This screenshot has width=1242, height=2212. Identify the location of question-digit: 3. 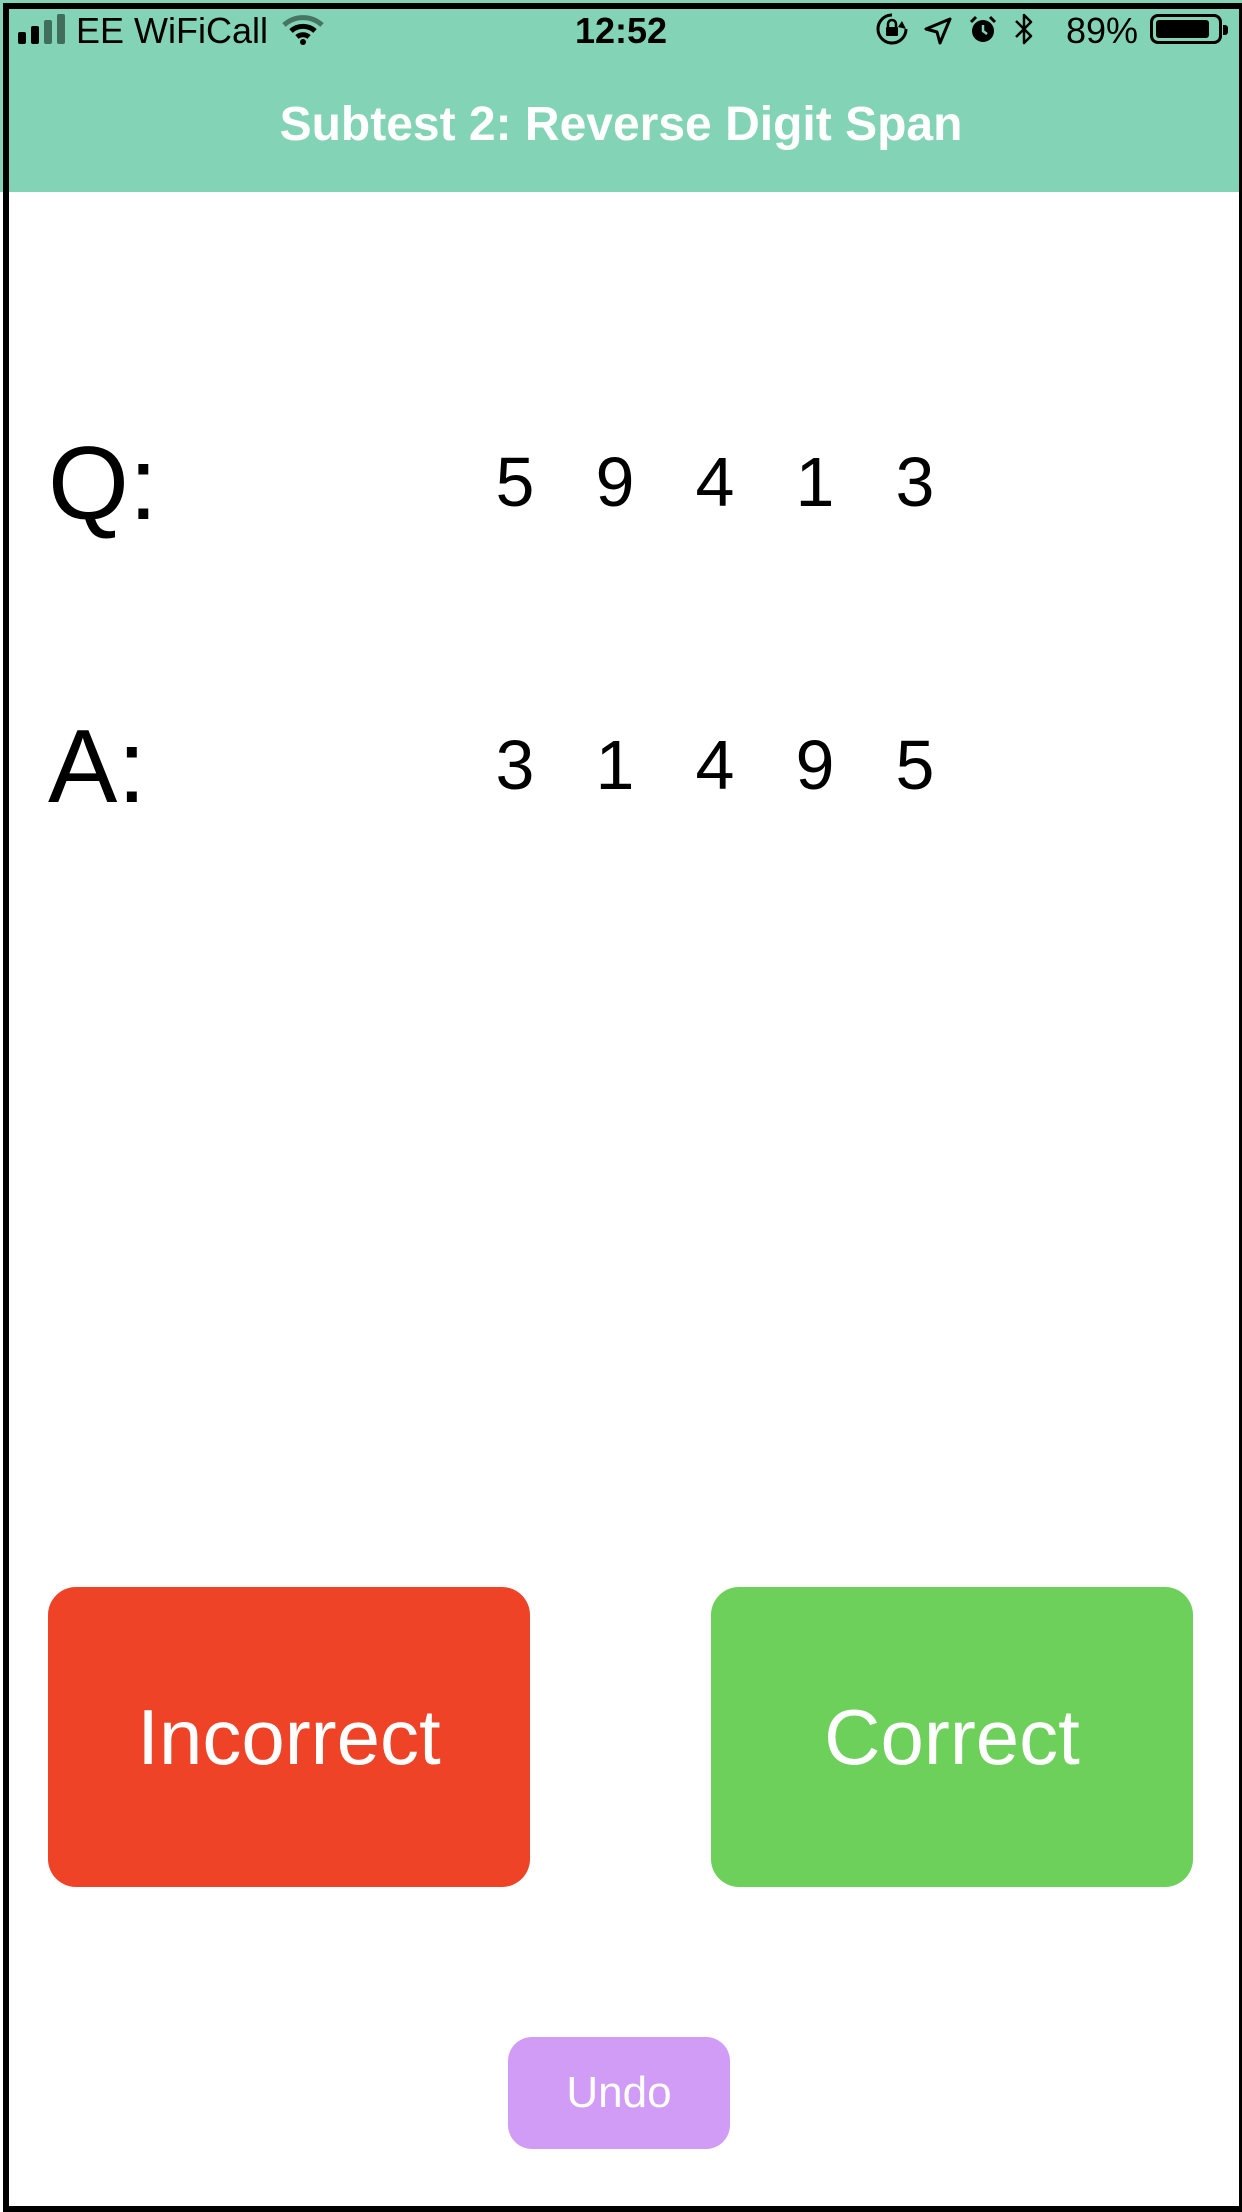
(915, 482).